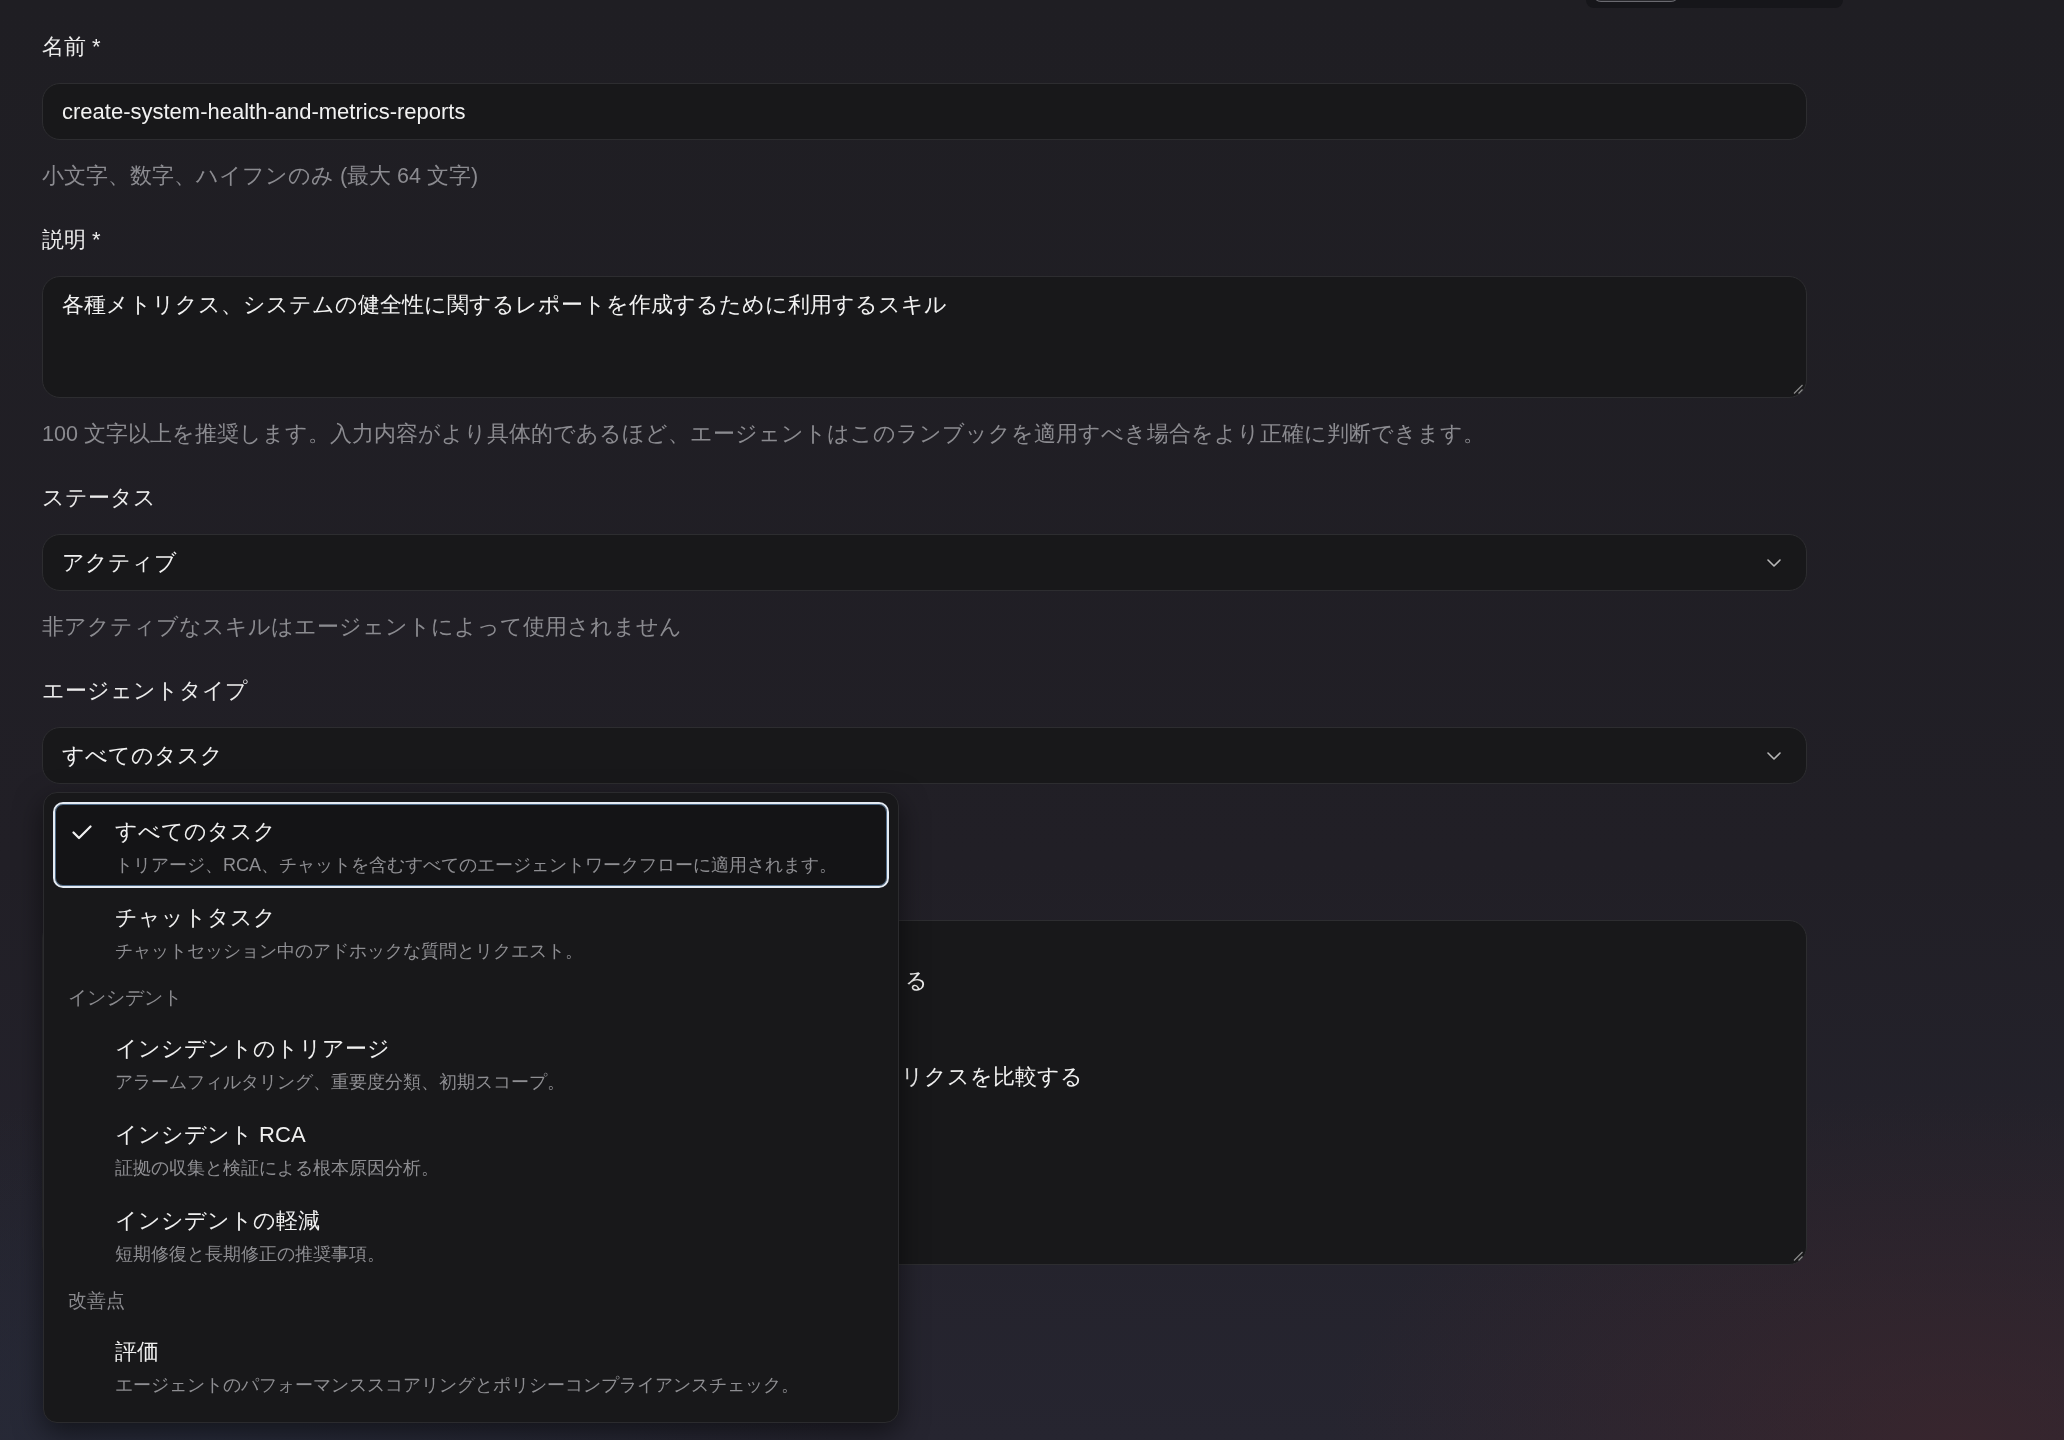 The width and height of the screenshot is (2064, 1440). Describe the element at coordinates (362, 627) in the screenshot. I see `field-hint: 非アクティブなスキルはエージェントによって使用されません` at that location.